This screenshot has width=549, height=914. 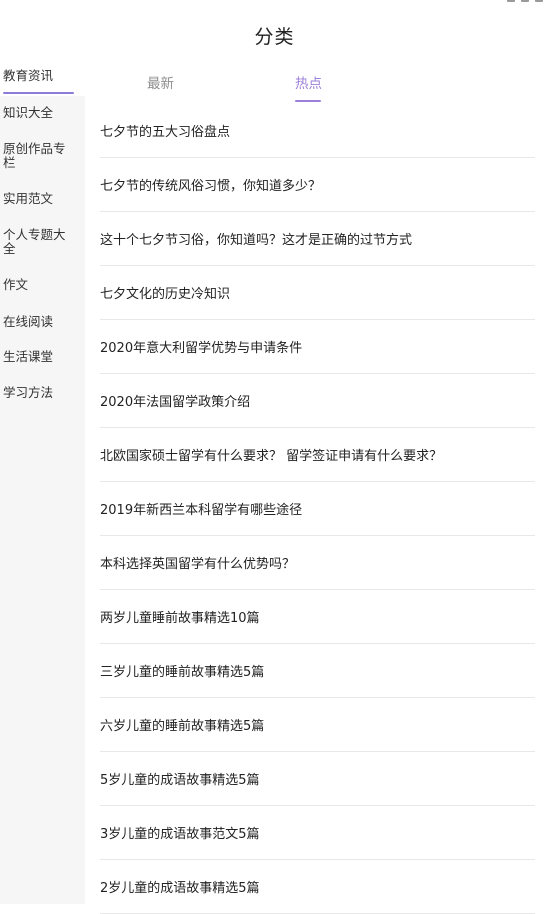 I want to click on list-item: 七夕节的传统风俗习惯，你知道多少？, so click(x=317, y=185).